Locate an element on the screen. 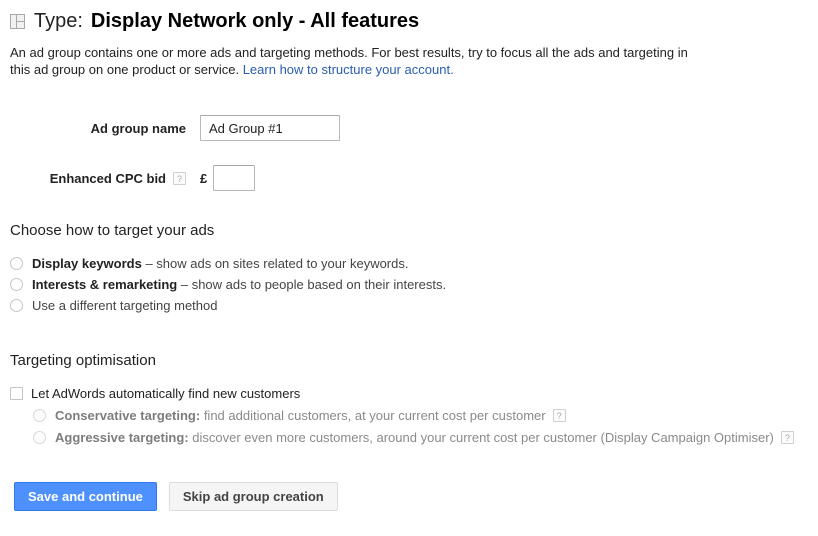 The image size is (818, 536). radio-label-rest: Use a different targeting method is located at coordinates (125, 305).